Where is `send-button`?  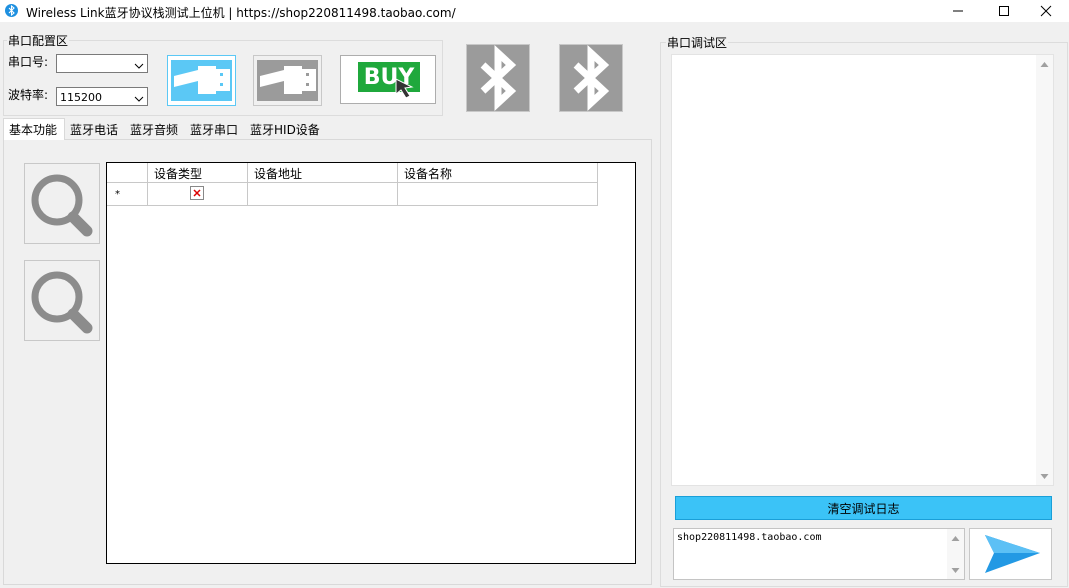 send-button is located at coordinates (1010, 554).